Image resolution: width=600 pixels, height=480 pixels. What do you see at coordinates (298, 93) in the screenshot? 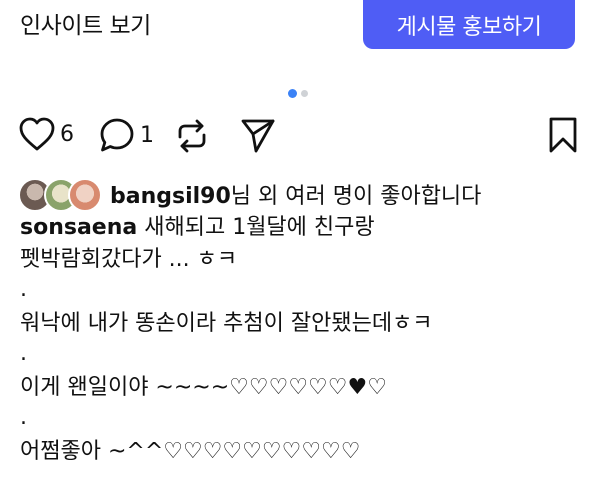
I see `carousel-indicator` at bounding box center [298, 93].